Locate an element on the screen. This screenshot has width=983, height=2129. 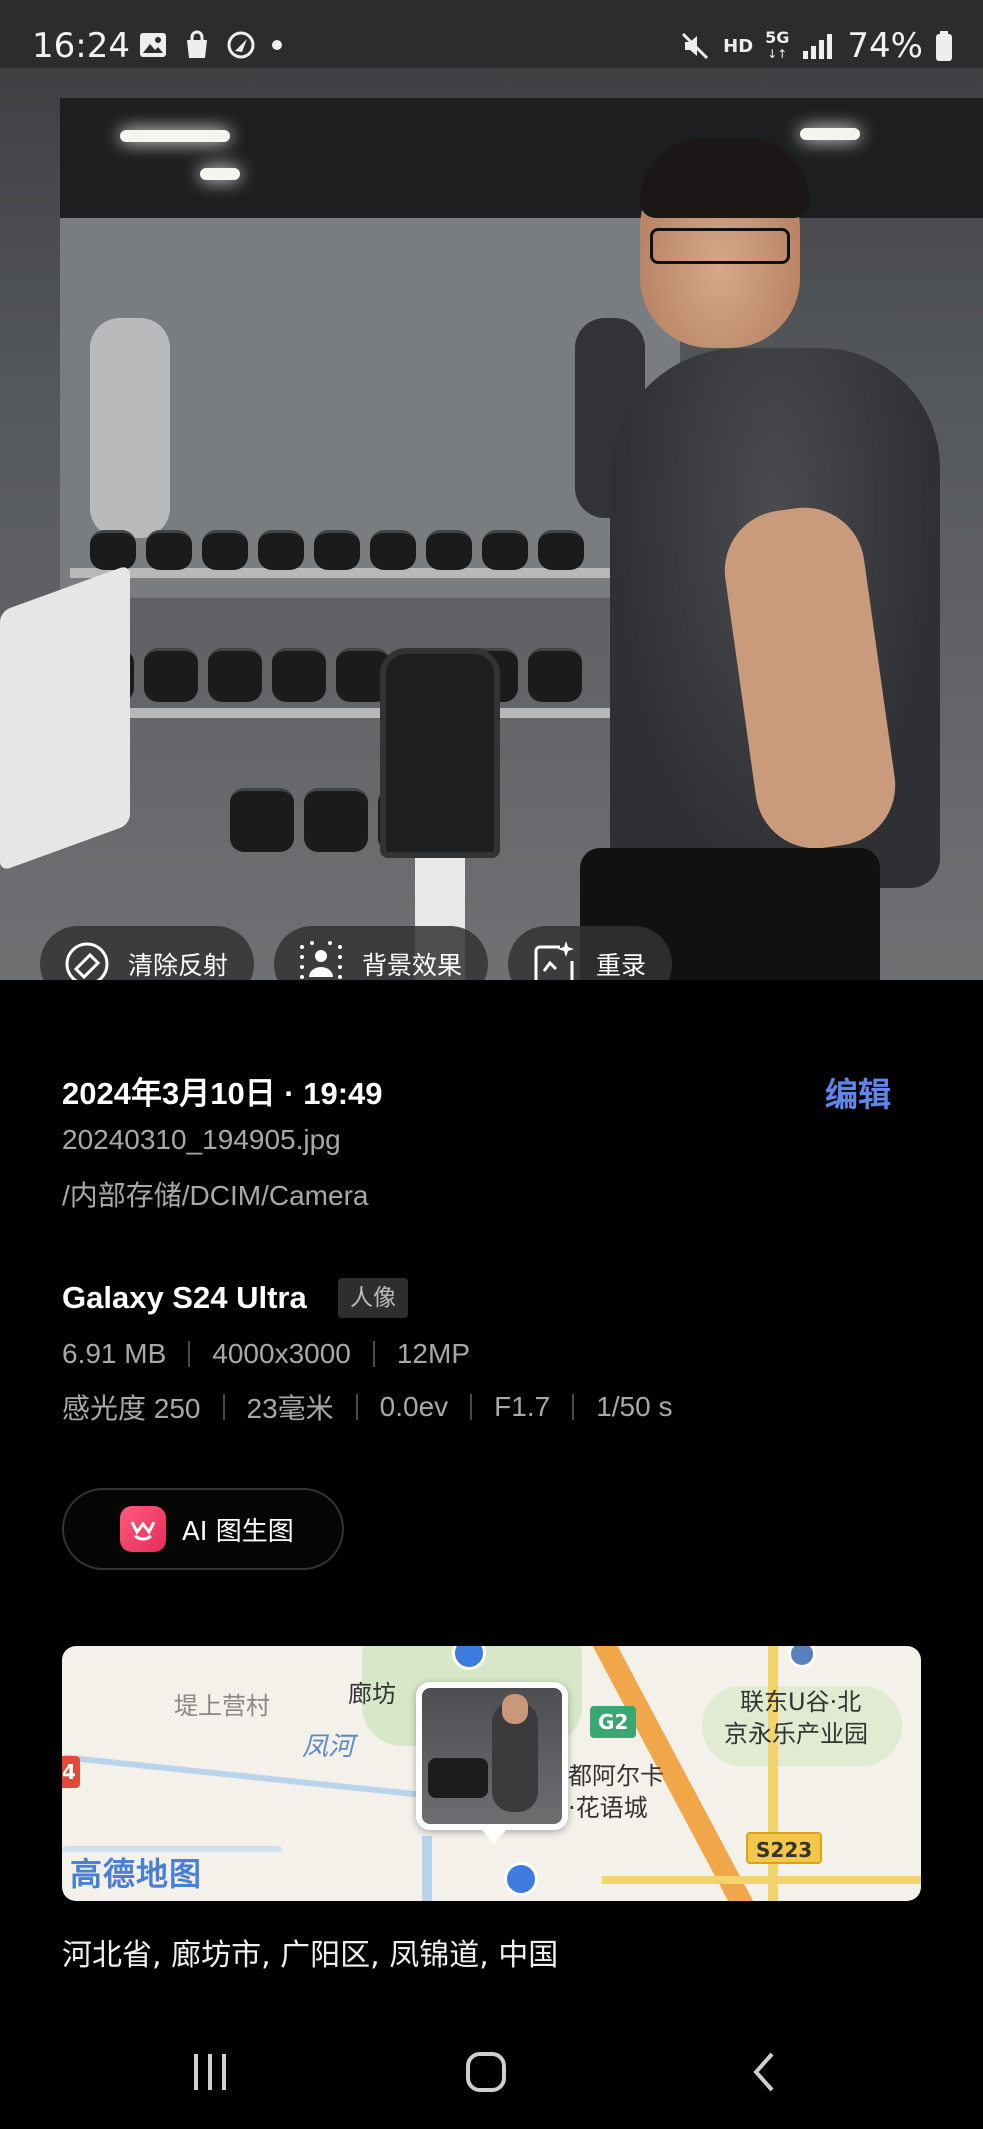
shutter-speed: 1/50 s is located at coordinates (634, 1406).